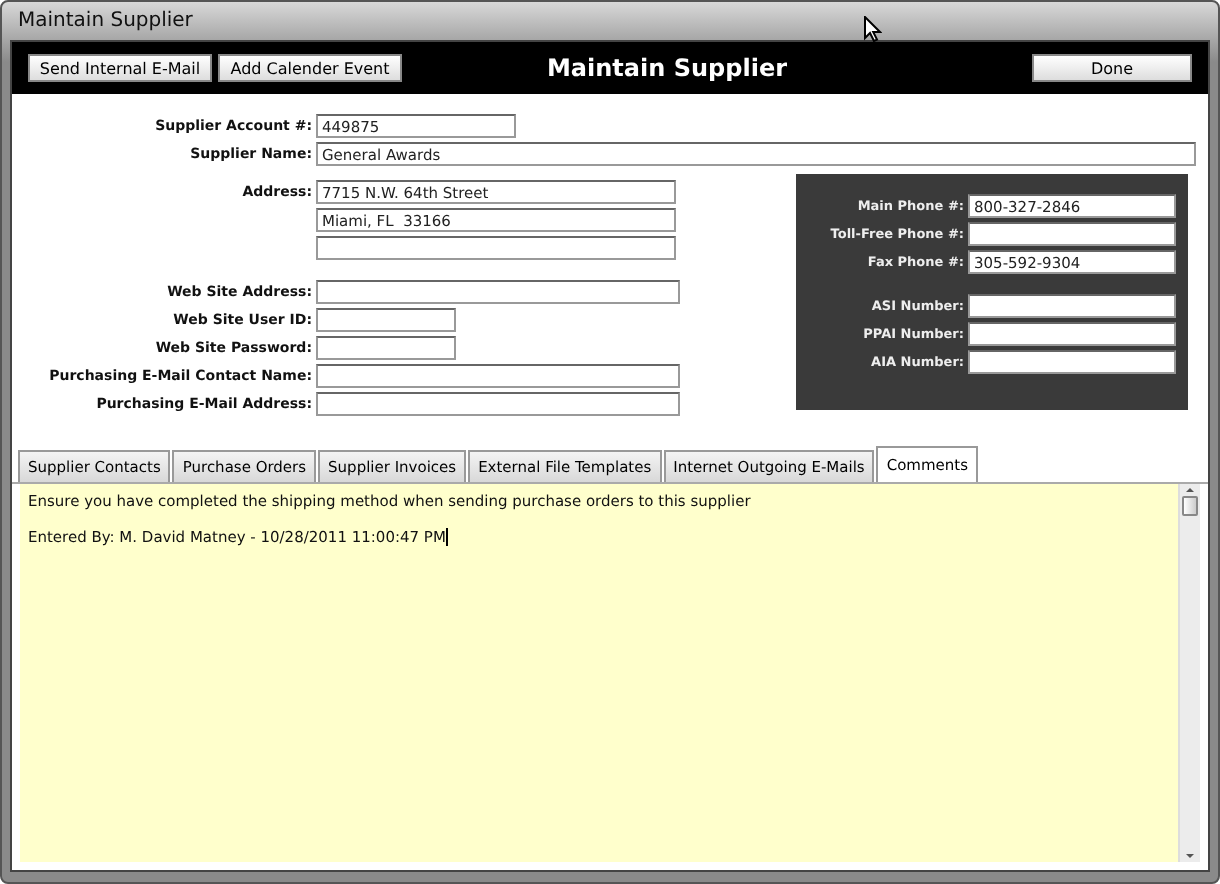 This screenshot has height=884, width=1220. I want to click on scroll-thumb, so click(1190, 506).